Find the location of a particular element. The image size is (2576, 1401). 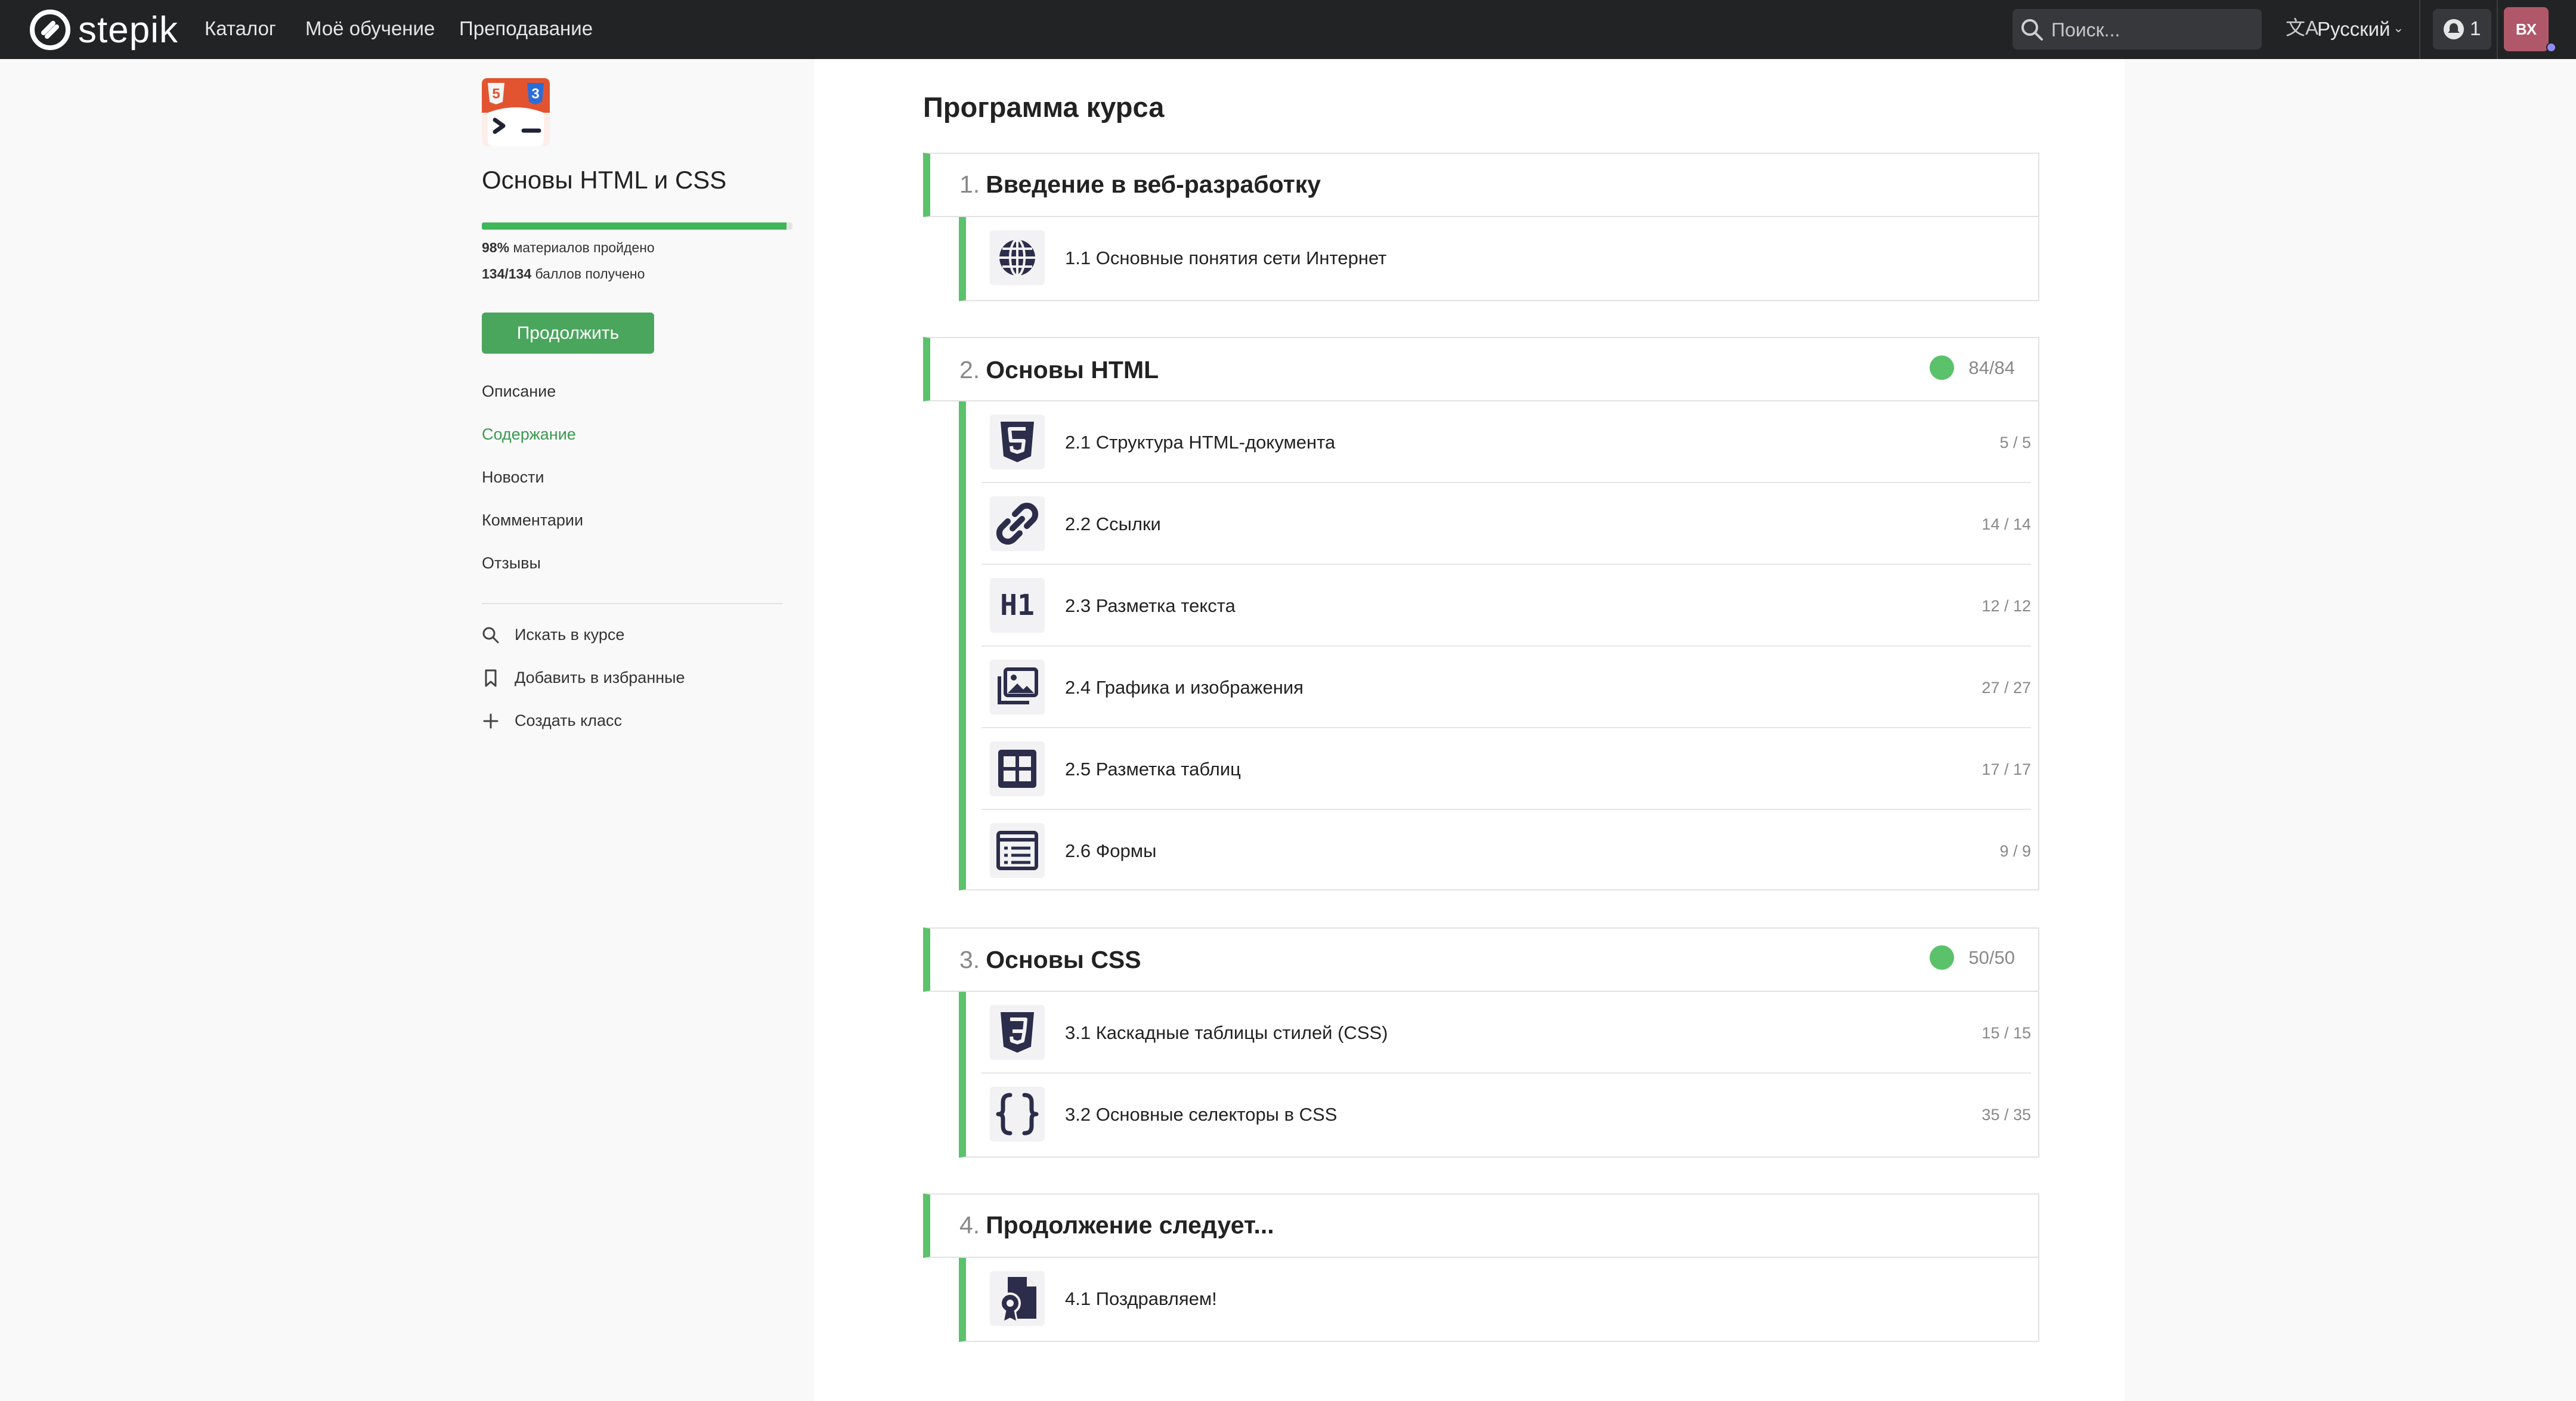

module-number: 1. is located at coordinates (969, 184).